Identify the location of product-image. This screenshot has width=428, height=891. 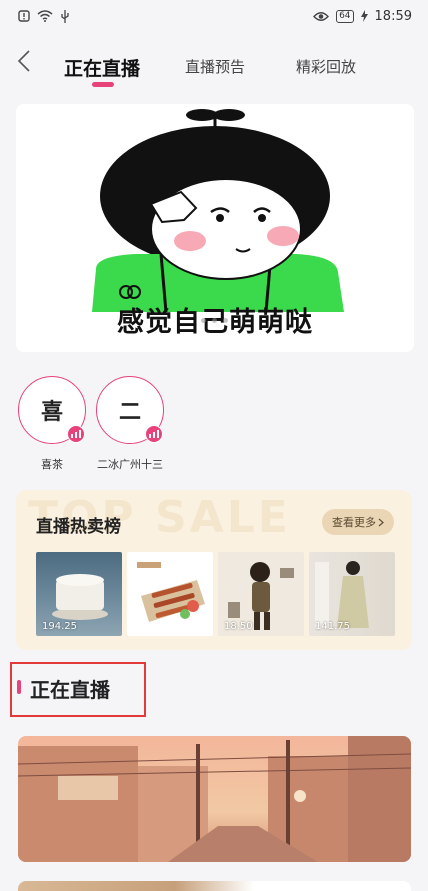
(171, 592).